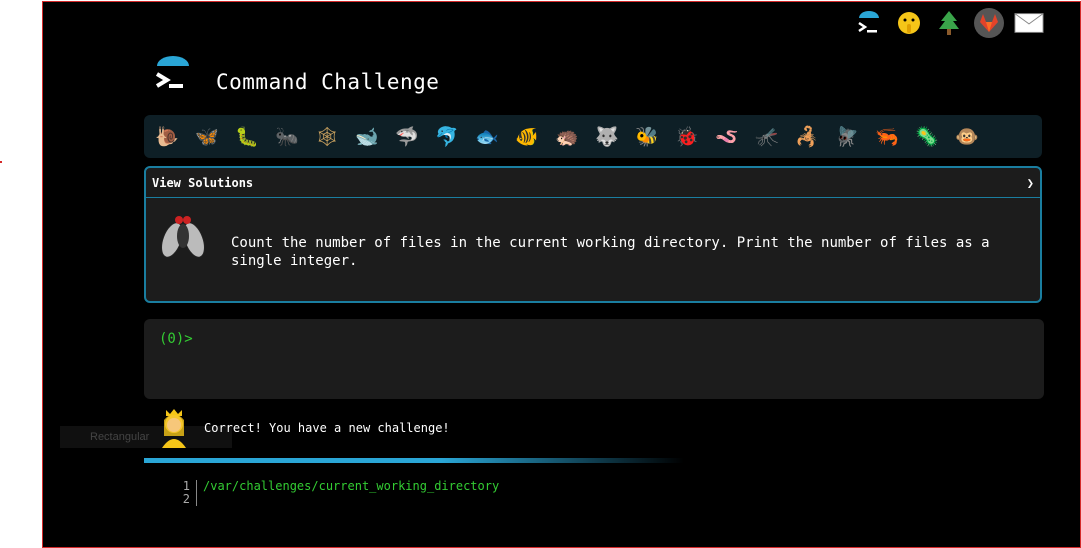 The image size is (1081, 548). I want to click on mosquito-icon: 🦟, so click(767, 136).